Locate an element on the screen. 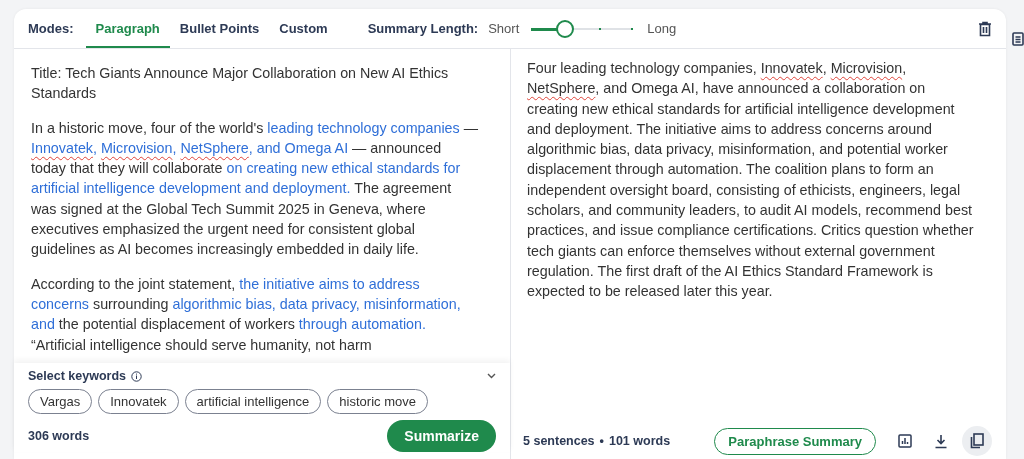  word-count: 306 words is located at coordinates (59, 436).